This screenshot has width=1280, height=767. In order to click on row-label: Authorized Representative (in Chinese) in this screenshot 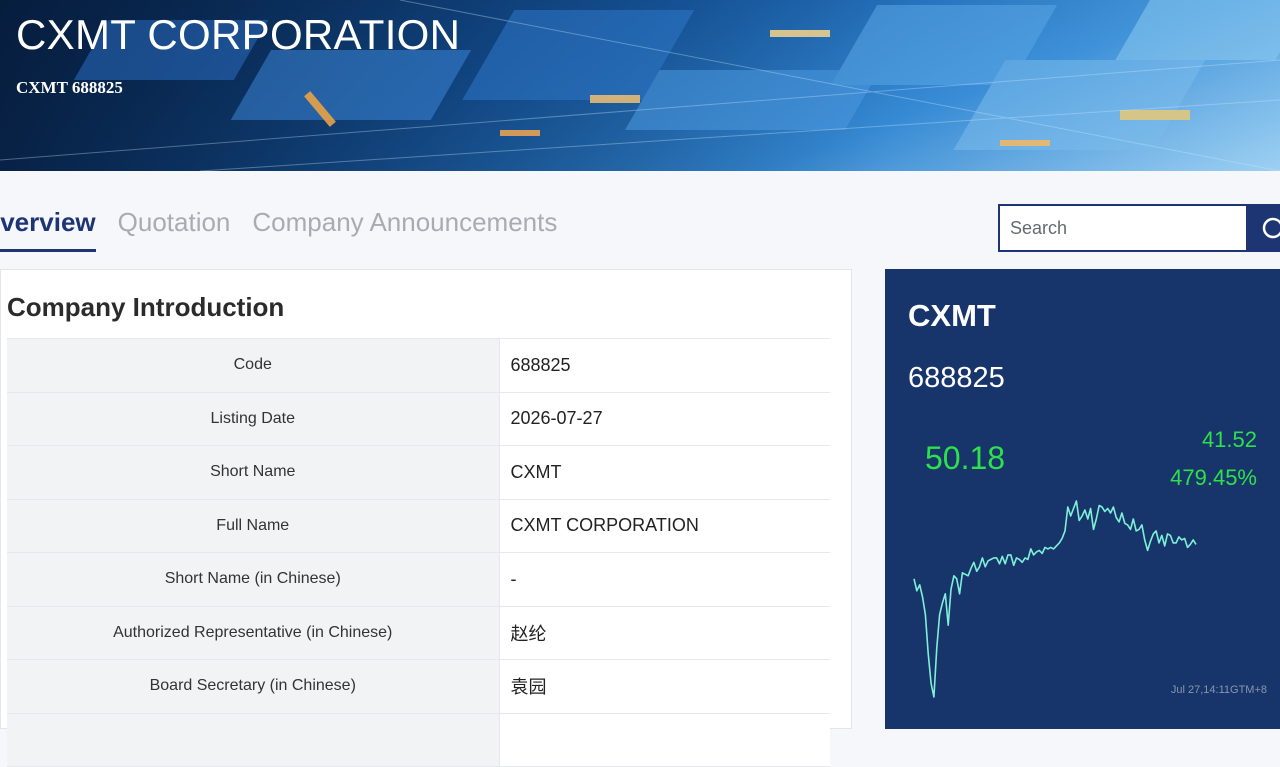, I will do `click(253, 632)`.